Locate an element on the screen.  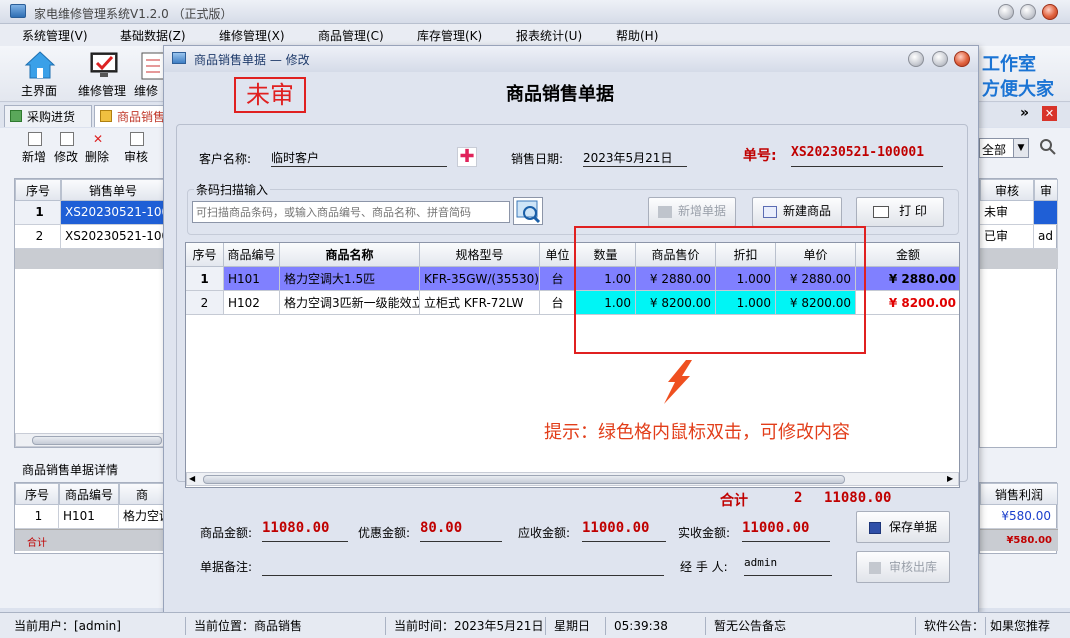
repair-button: 维修管理 is located at coordinates (104, 74).